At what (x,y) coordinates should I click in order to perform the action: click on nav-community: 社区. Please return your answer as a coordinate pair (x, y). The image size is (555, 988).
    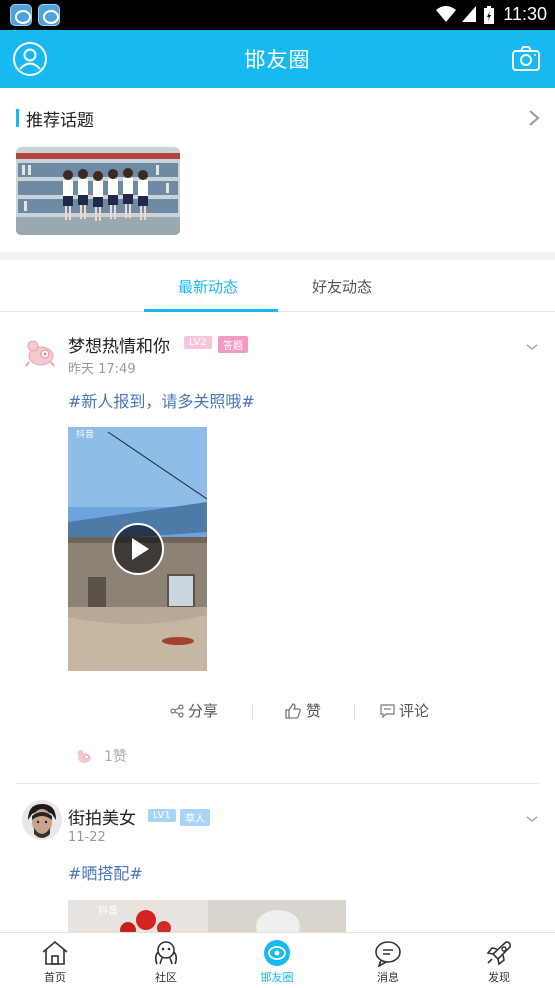
    Looking at the image, I should click on (166, 962).